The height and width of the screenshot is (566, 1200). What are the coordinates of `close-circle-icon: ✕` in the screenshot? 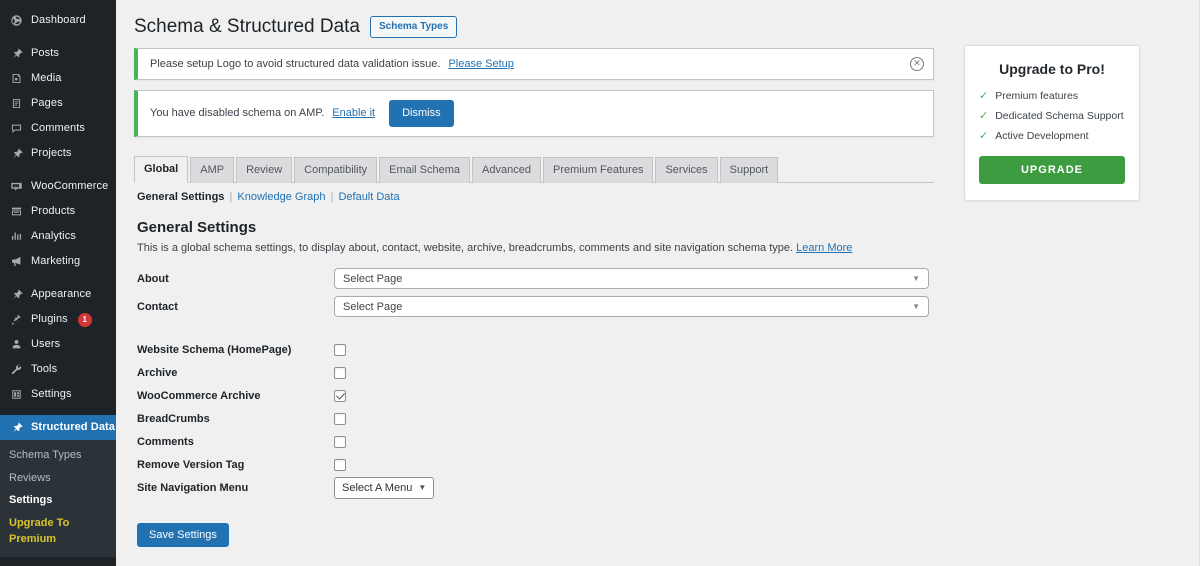 It's located at (917, 63).